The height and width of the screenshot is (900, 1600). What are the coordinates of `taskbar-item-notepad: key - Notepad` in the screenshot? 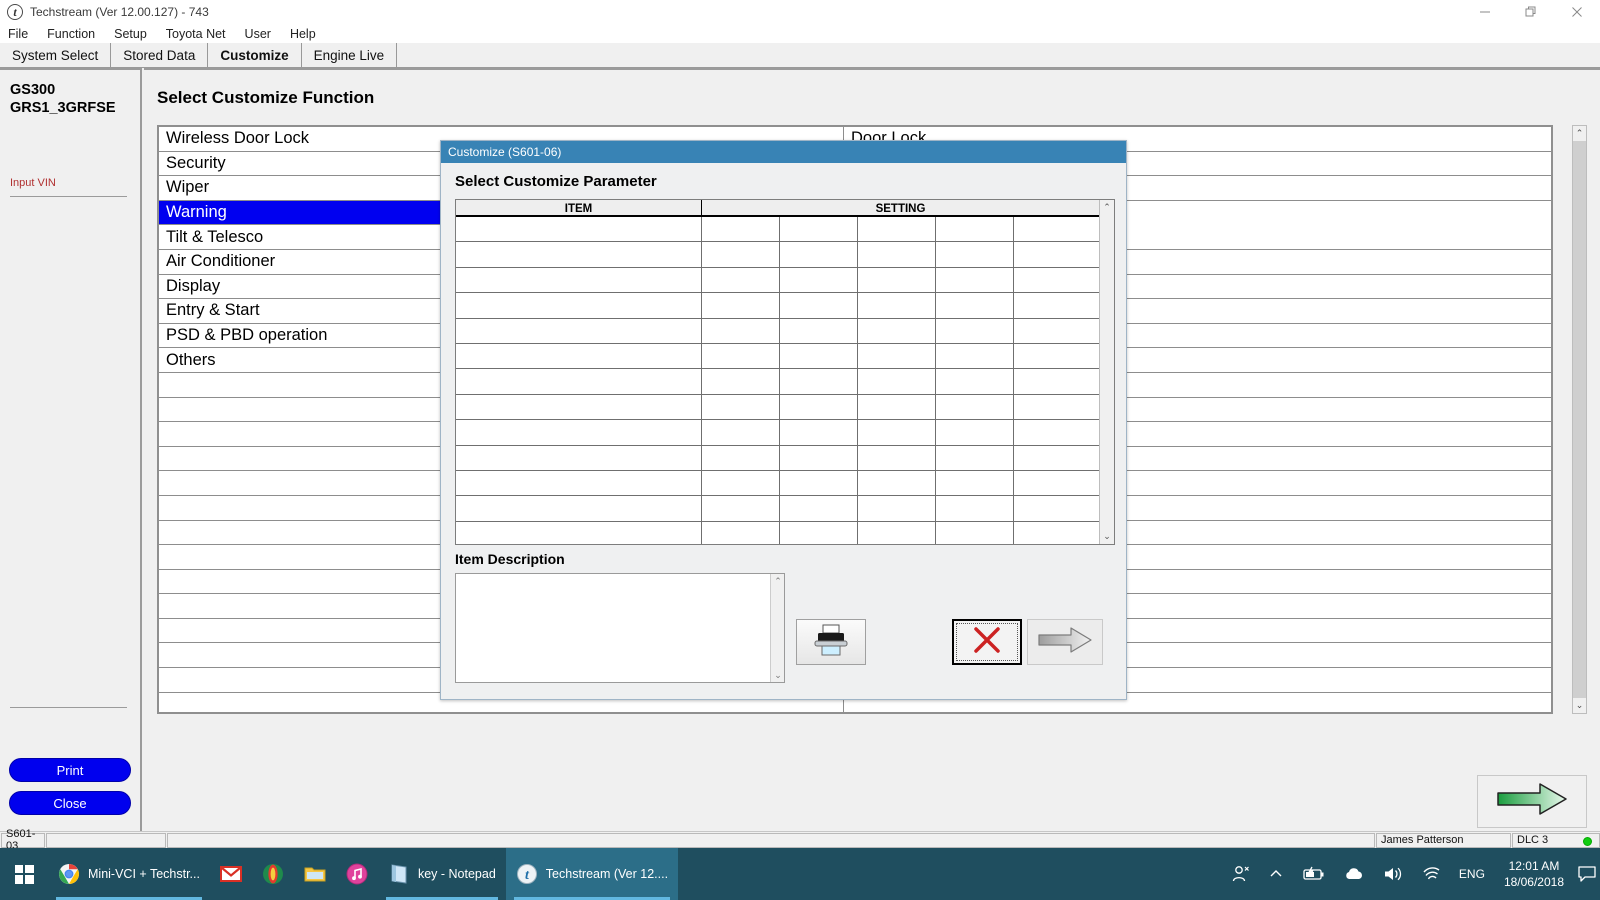 It's located at (442, 874).